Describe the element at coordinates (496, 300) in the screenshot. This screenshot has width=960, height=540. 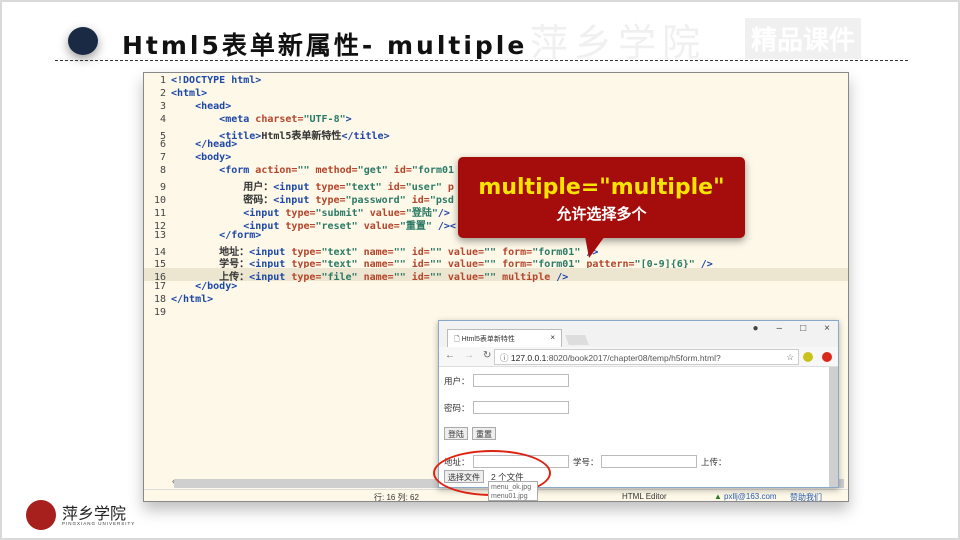
I see `code-line: 18 </html>` at that location.